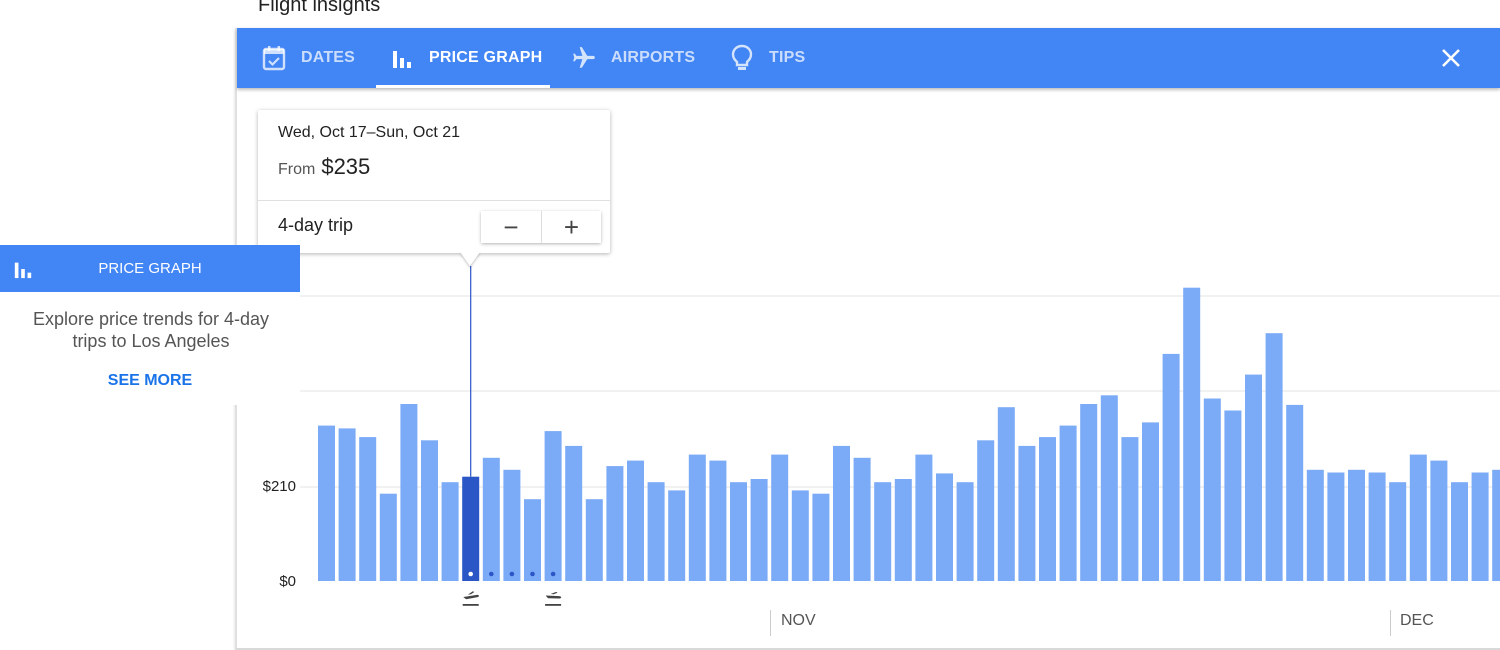 The width and height of the screenshot is (1500, 650). Describe the element at coordinates (653, 57) in the screenshot. I see `tab-airports-label: AIRPORTS` at that location.